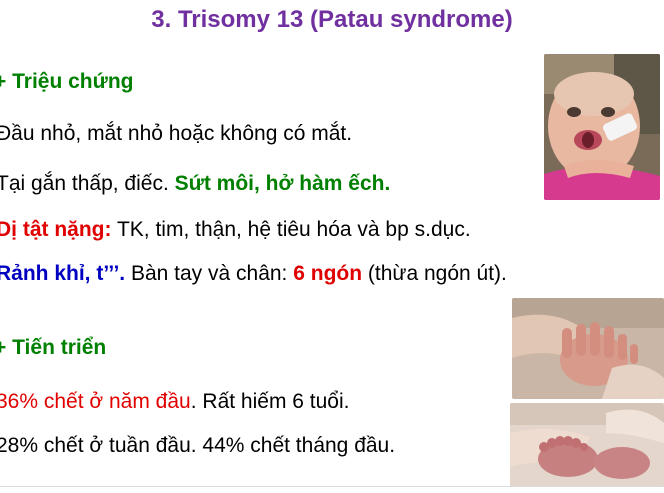 This screenshot has height=493, width=664. I want to click on defects-text: TK, tim, thận, hệ tiêu hóa và bp s.dục., so click(291, 229).